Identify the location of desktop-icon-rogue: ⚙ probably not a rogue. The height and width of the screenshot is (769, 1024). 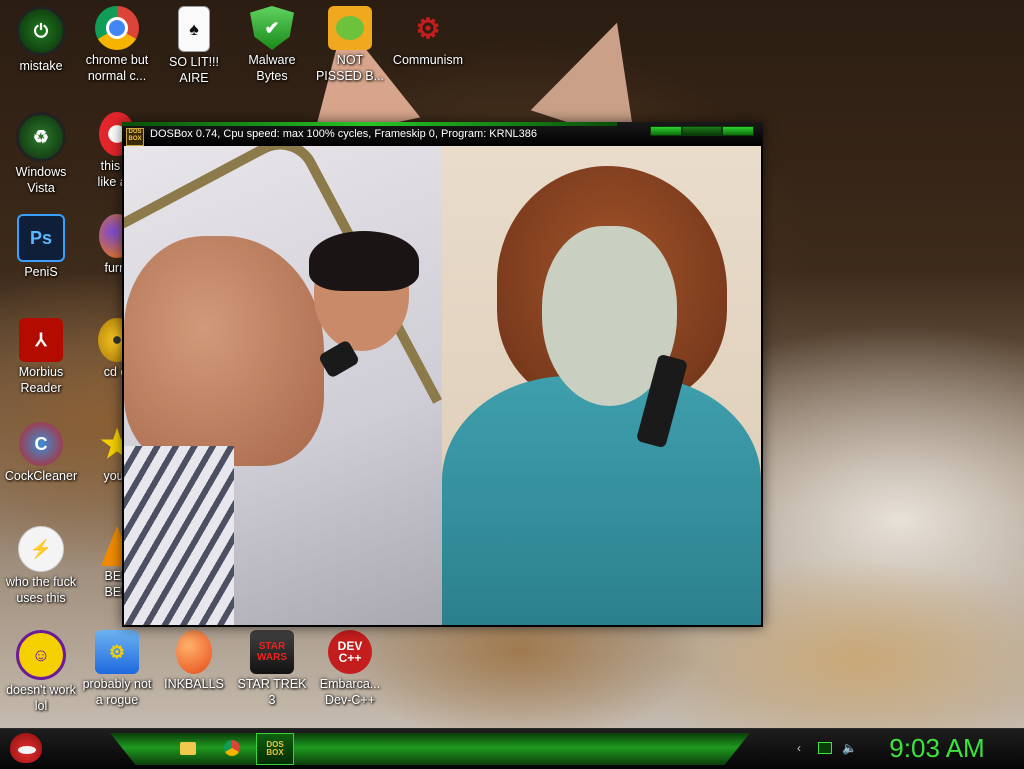
(117, 669).